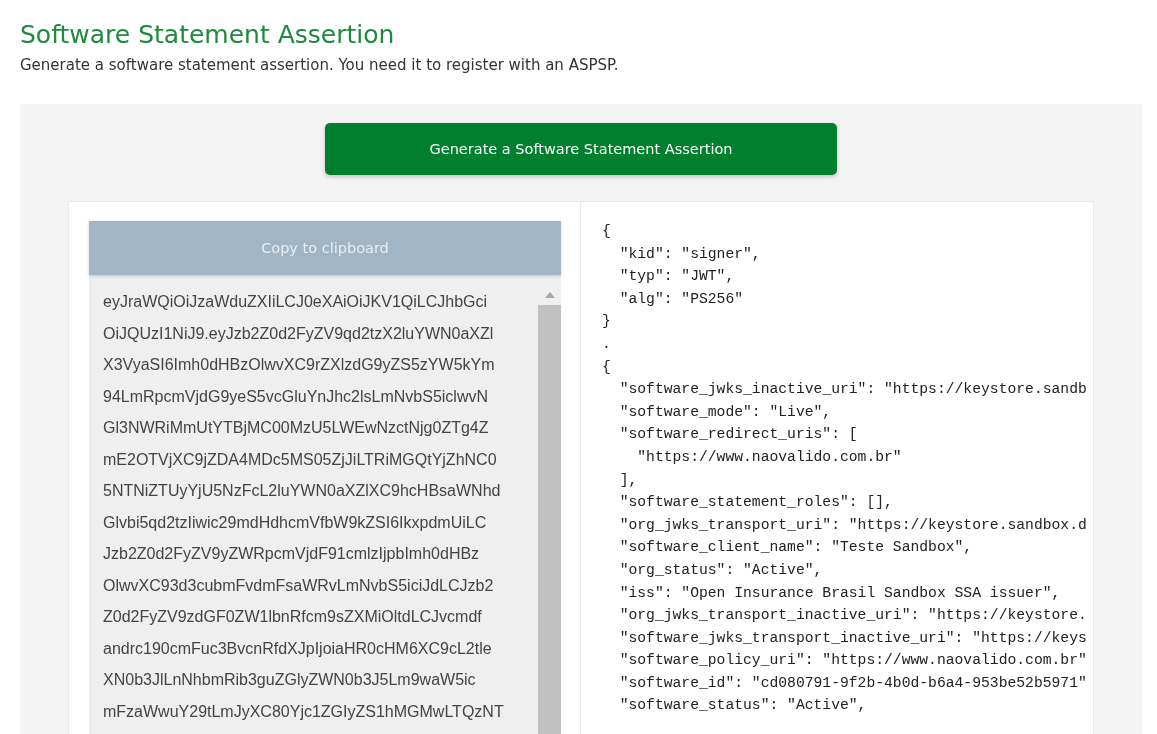 This screenshot has width=1157, height=734. Describe the element at coordinates (299, 333) in the screenshot. I see `token-line: OiJQUzI1NiJ9.eyJzb2Z0d2FyZV9qd2tzX2luYWN0aXZl` at that location.